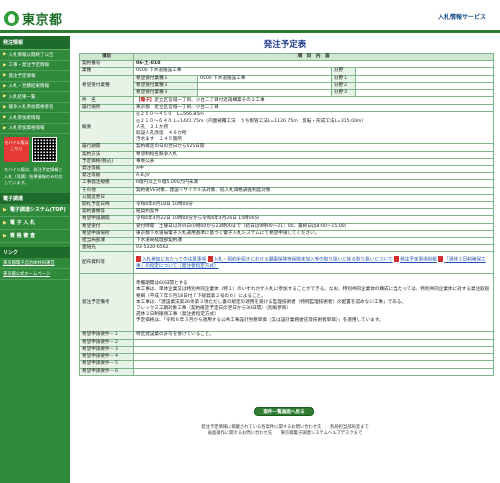 The image size is (500, 483). I want to click on e-bidding-button: ▶ 電 子 入 札, so click(35, 223).